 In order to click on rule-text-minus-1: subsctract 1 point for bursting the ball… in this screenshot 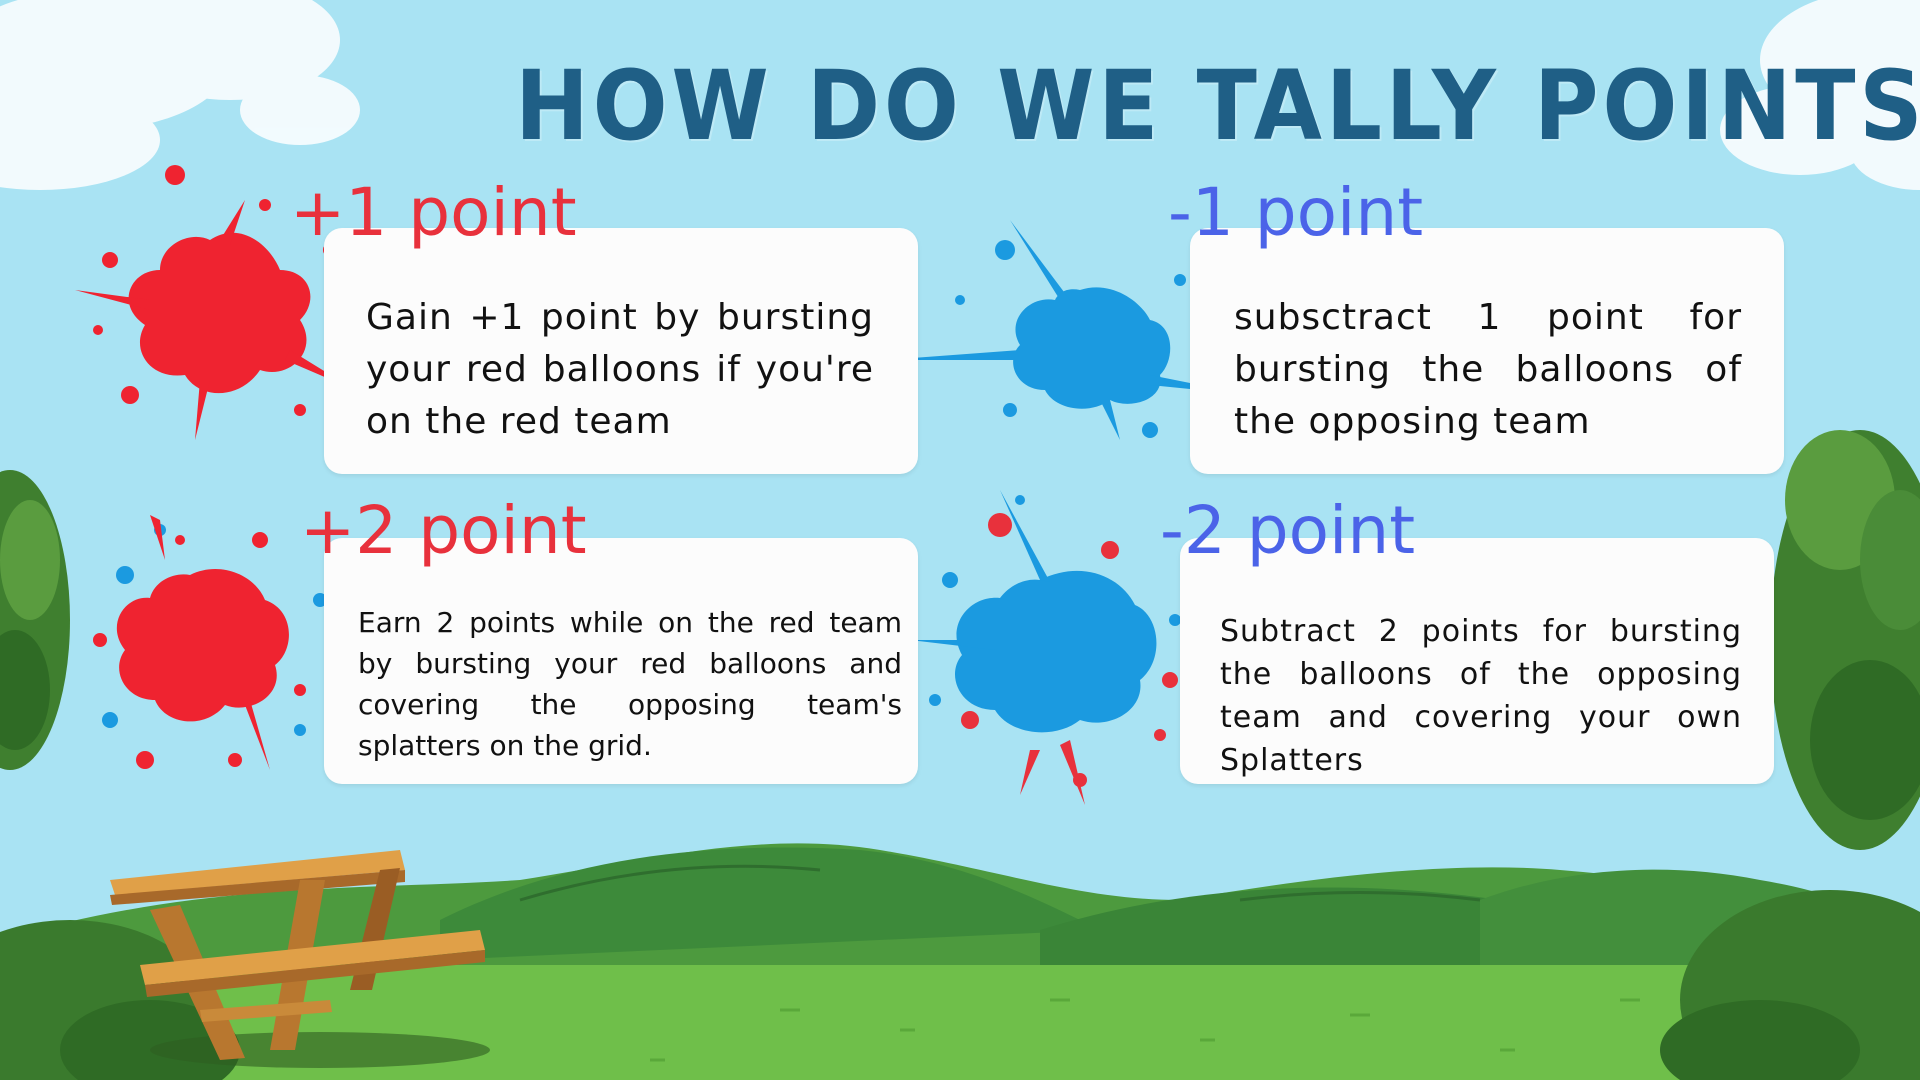, I will do `click(1488, 369)`.